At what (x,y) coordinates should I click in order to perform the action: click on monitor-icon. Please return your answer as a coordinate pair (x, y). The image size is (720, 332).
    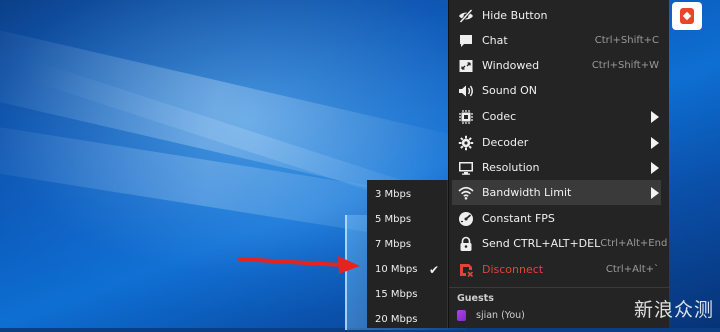
    Looking at the image, I should click on (466, 168).